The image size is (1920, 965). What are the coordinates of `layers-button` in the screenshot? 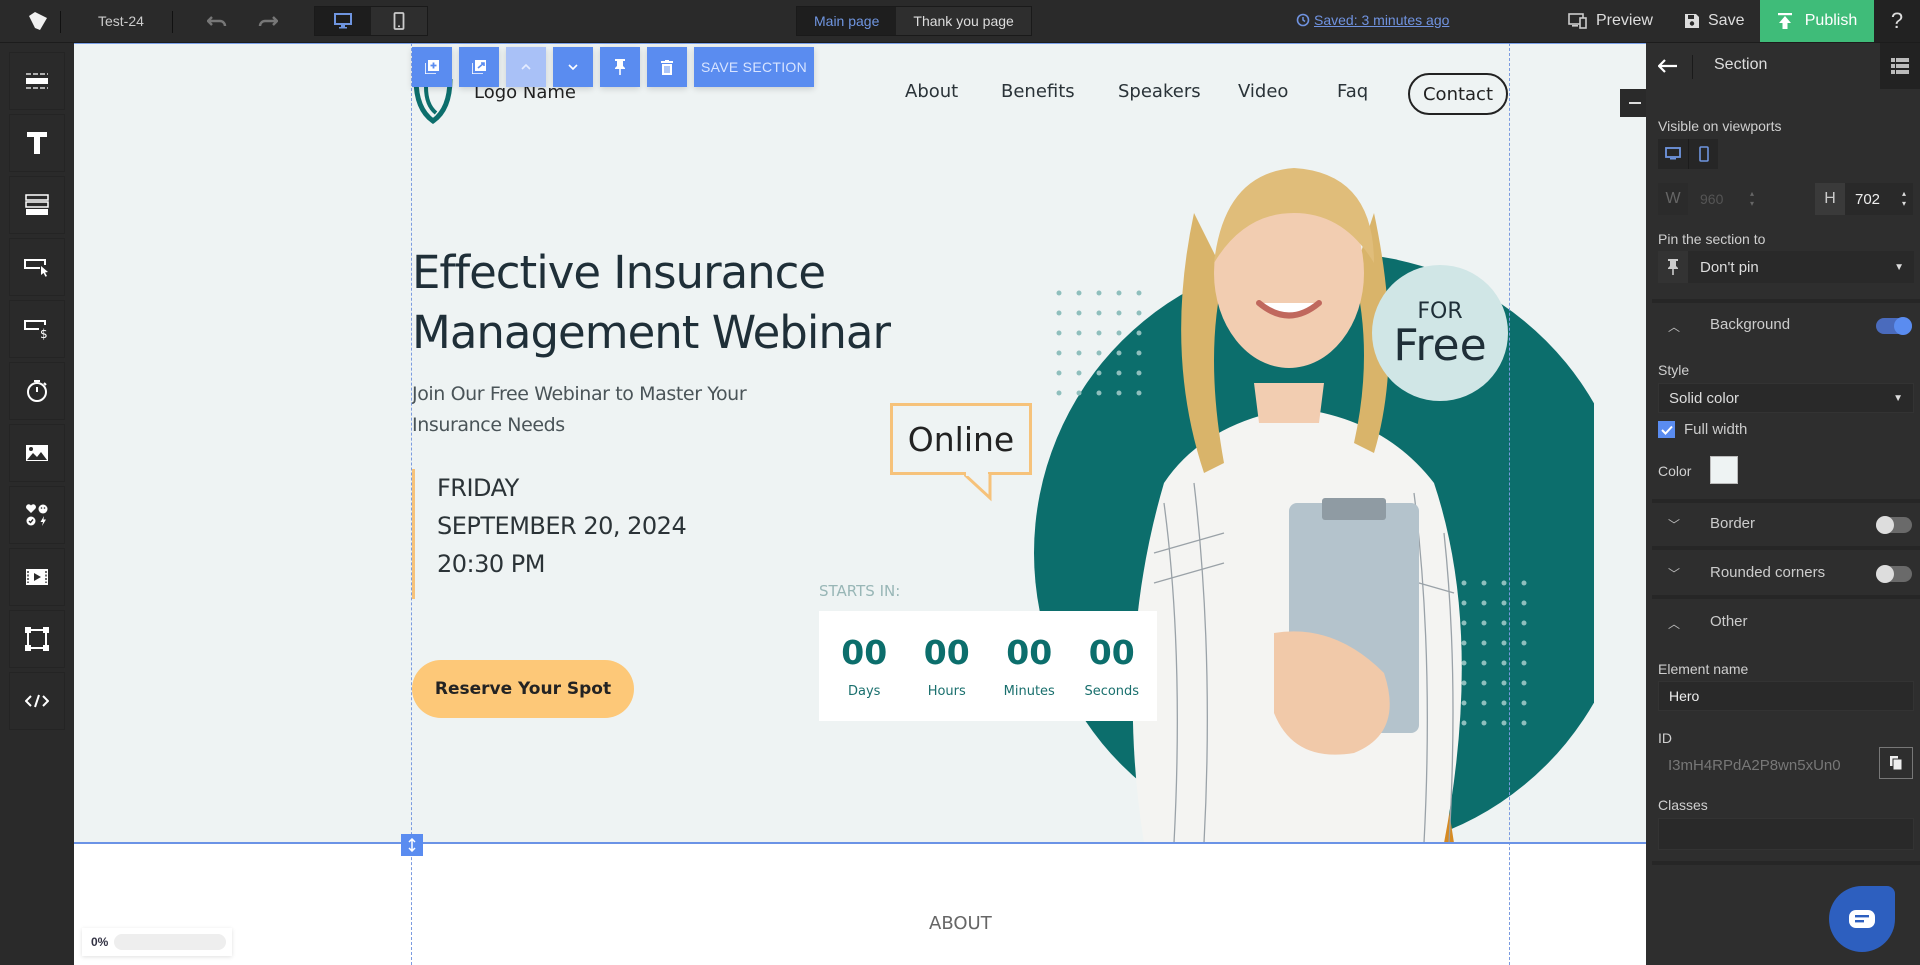 It's located at (1900, 66).